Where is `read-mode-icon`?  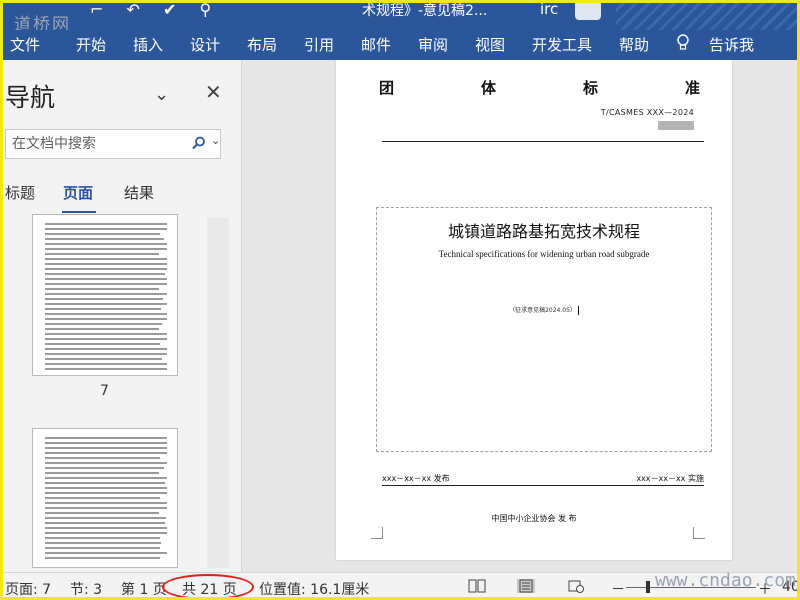
read-mode-icon is located at coordinates (477, 586).